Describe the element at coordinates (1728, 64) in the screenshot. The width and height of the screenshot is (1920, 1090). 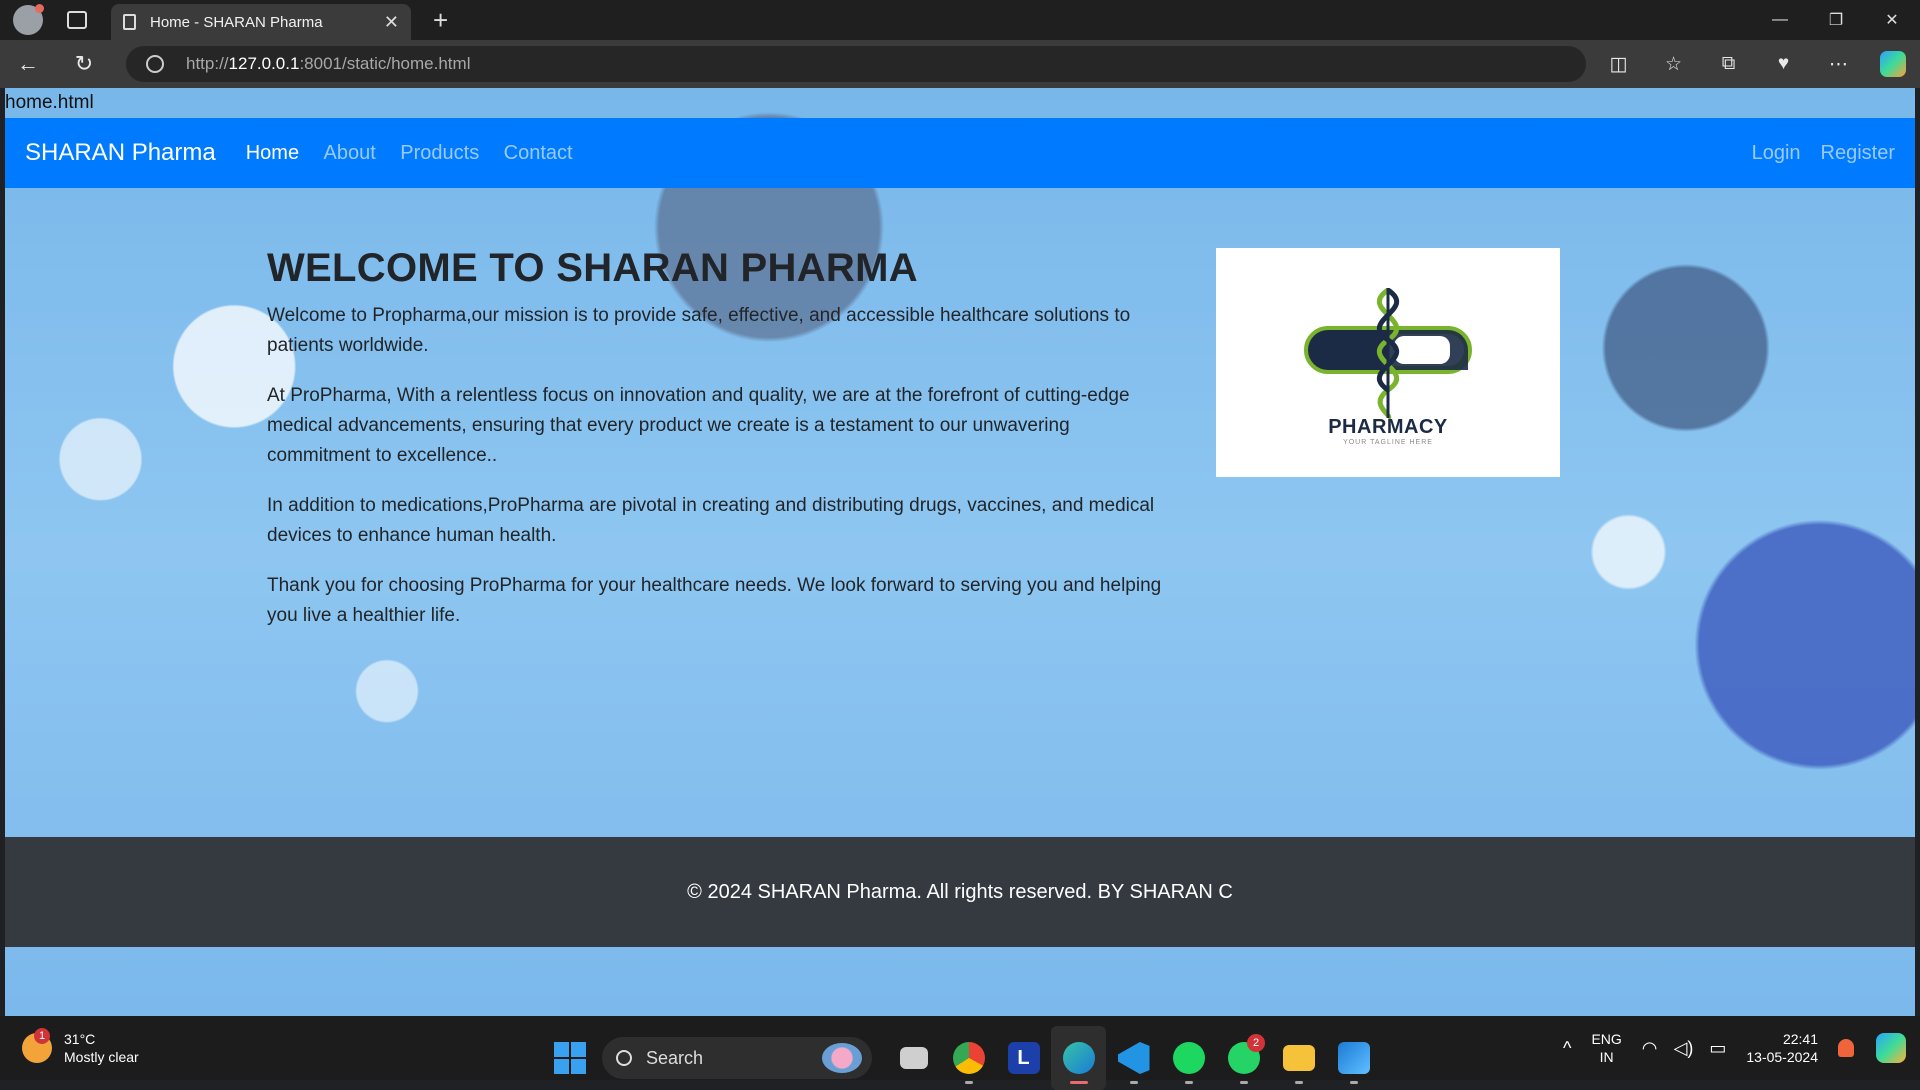
I see `collections-icon: ⧉` at that location.